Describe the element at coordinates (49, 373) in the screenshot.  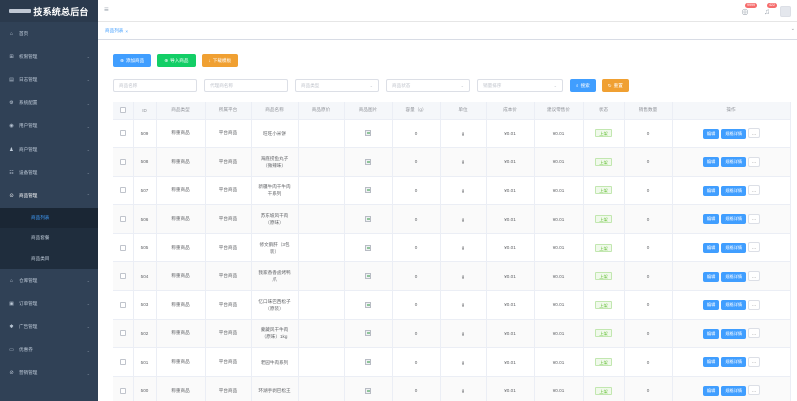
I see `sidebar-item-marketing: ⊘ 营销管理 ⌄` at that location.